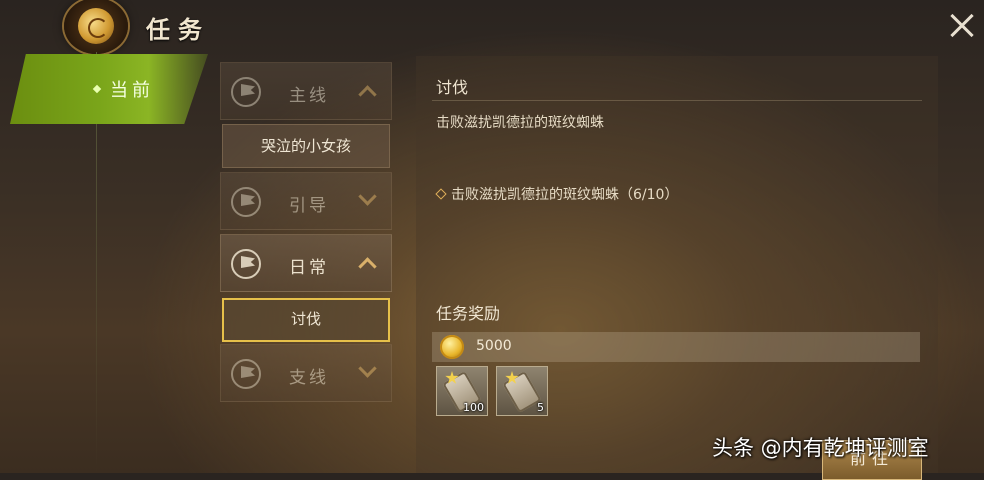  I want to click on reward-title: 任务奖励, so click(468, 313).